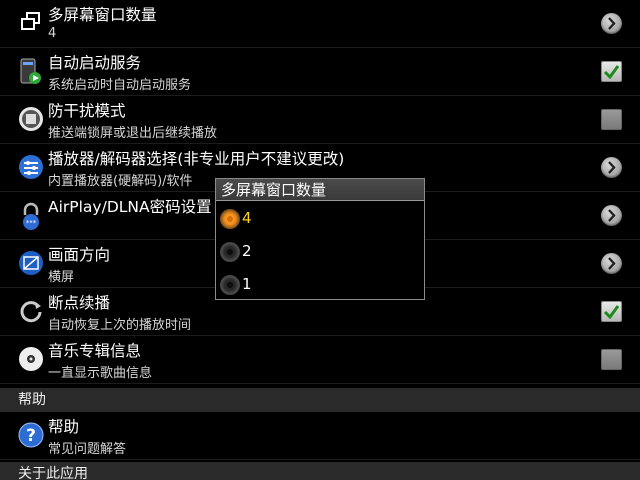 This screenshot has height=480, width=640. Describe the element at coordinates (95, 351) in the screenshot. I see `setting-title: 音乐专辑信息` at that location.